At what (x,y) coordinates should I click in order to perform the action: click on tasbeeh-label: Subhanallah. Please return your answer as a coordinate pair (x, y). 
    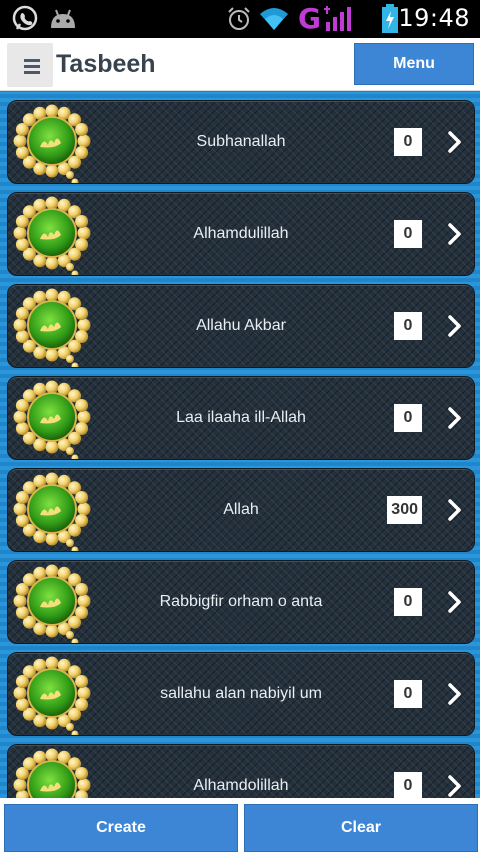
    Looking at the image, I should click on (241, 141).